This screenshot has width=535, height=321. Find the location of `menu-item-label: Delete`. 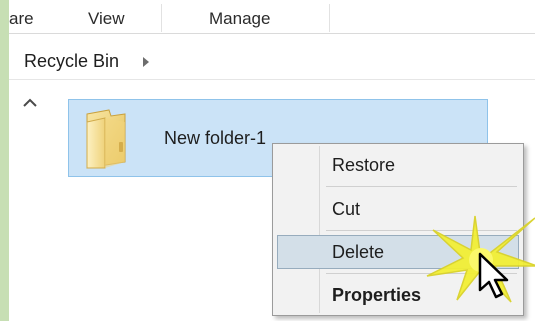

menu-item-label: Delete is located at coordinates (358, 252).